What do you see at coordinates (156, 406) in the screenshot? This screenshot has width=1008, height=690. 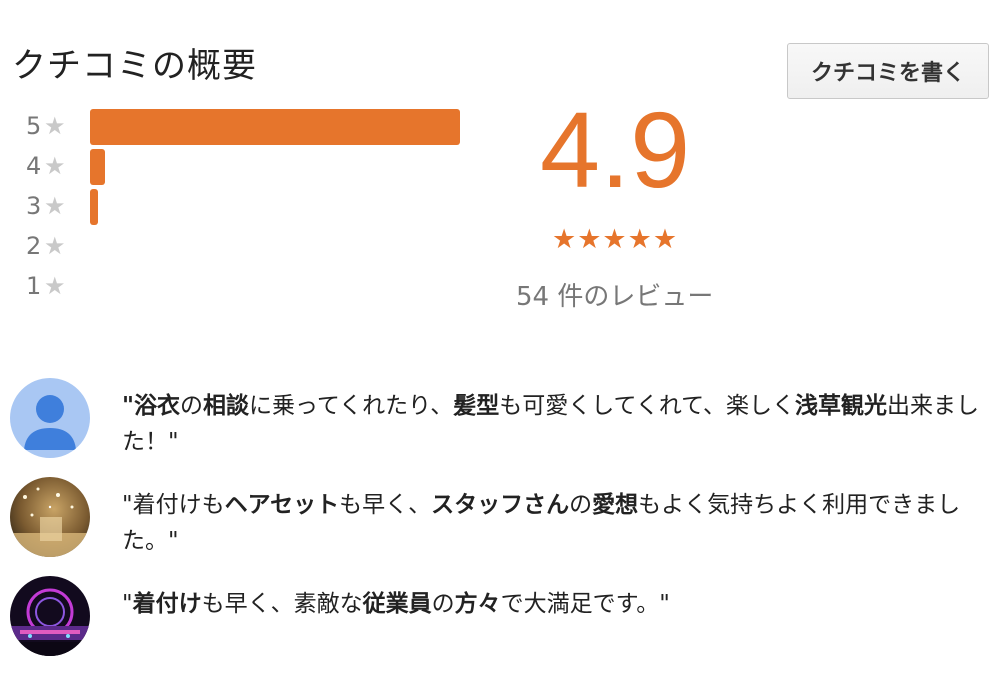 I see `highlighted-keyword: 浴衣` at bounding box center [156, 406].